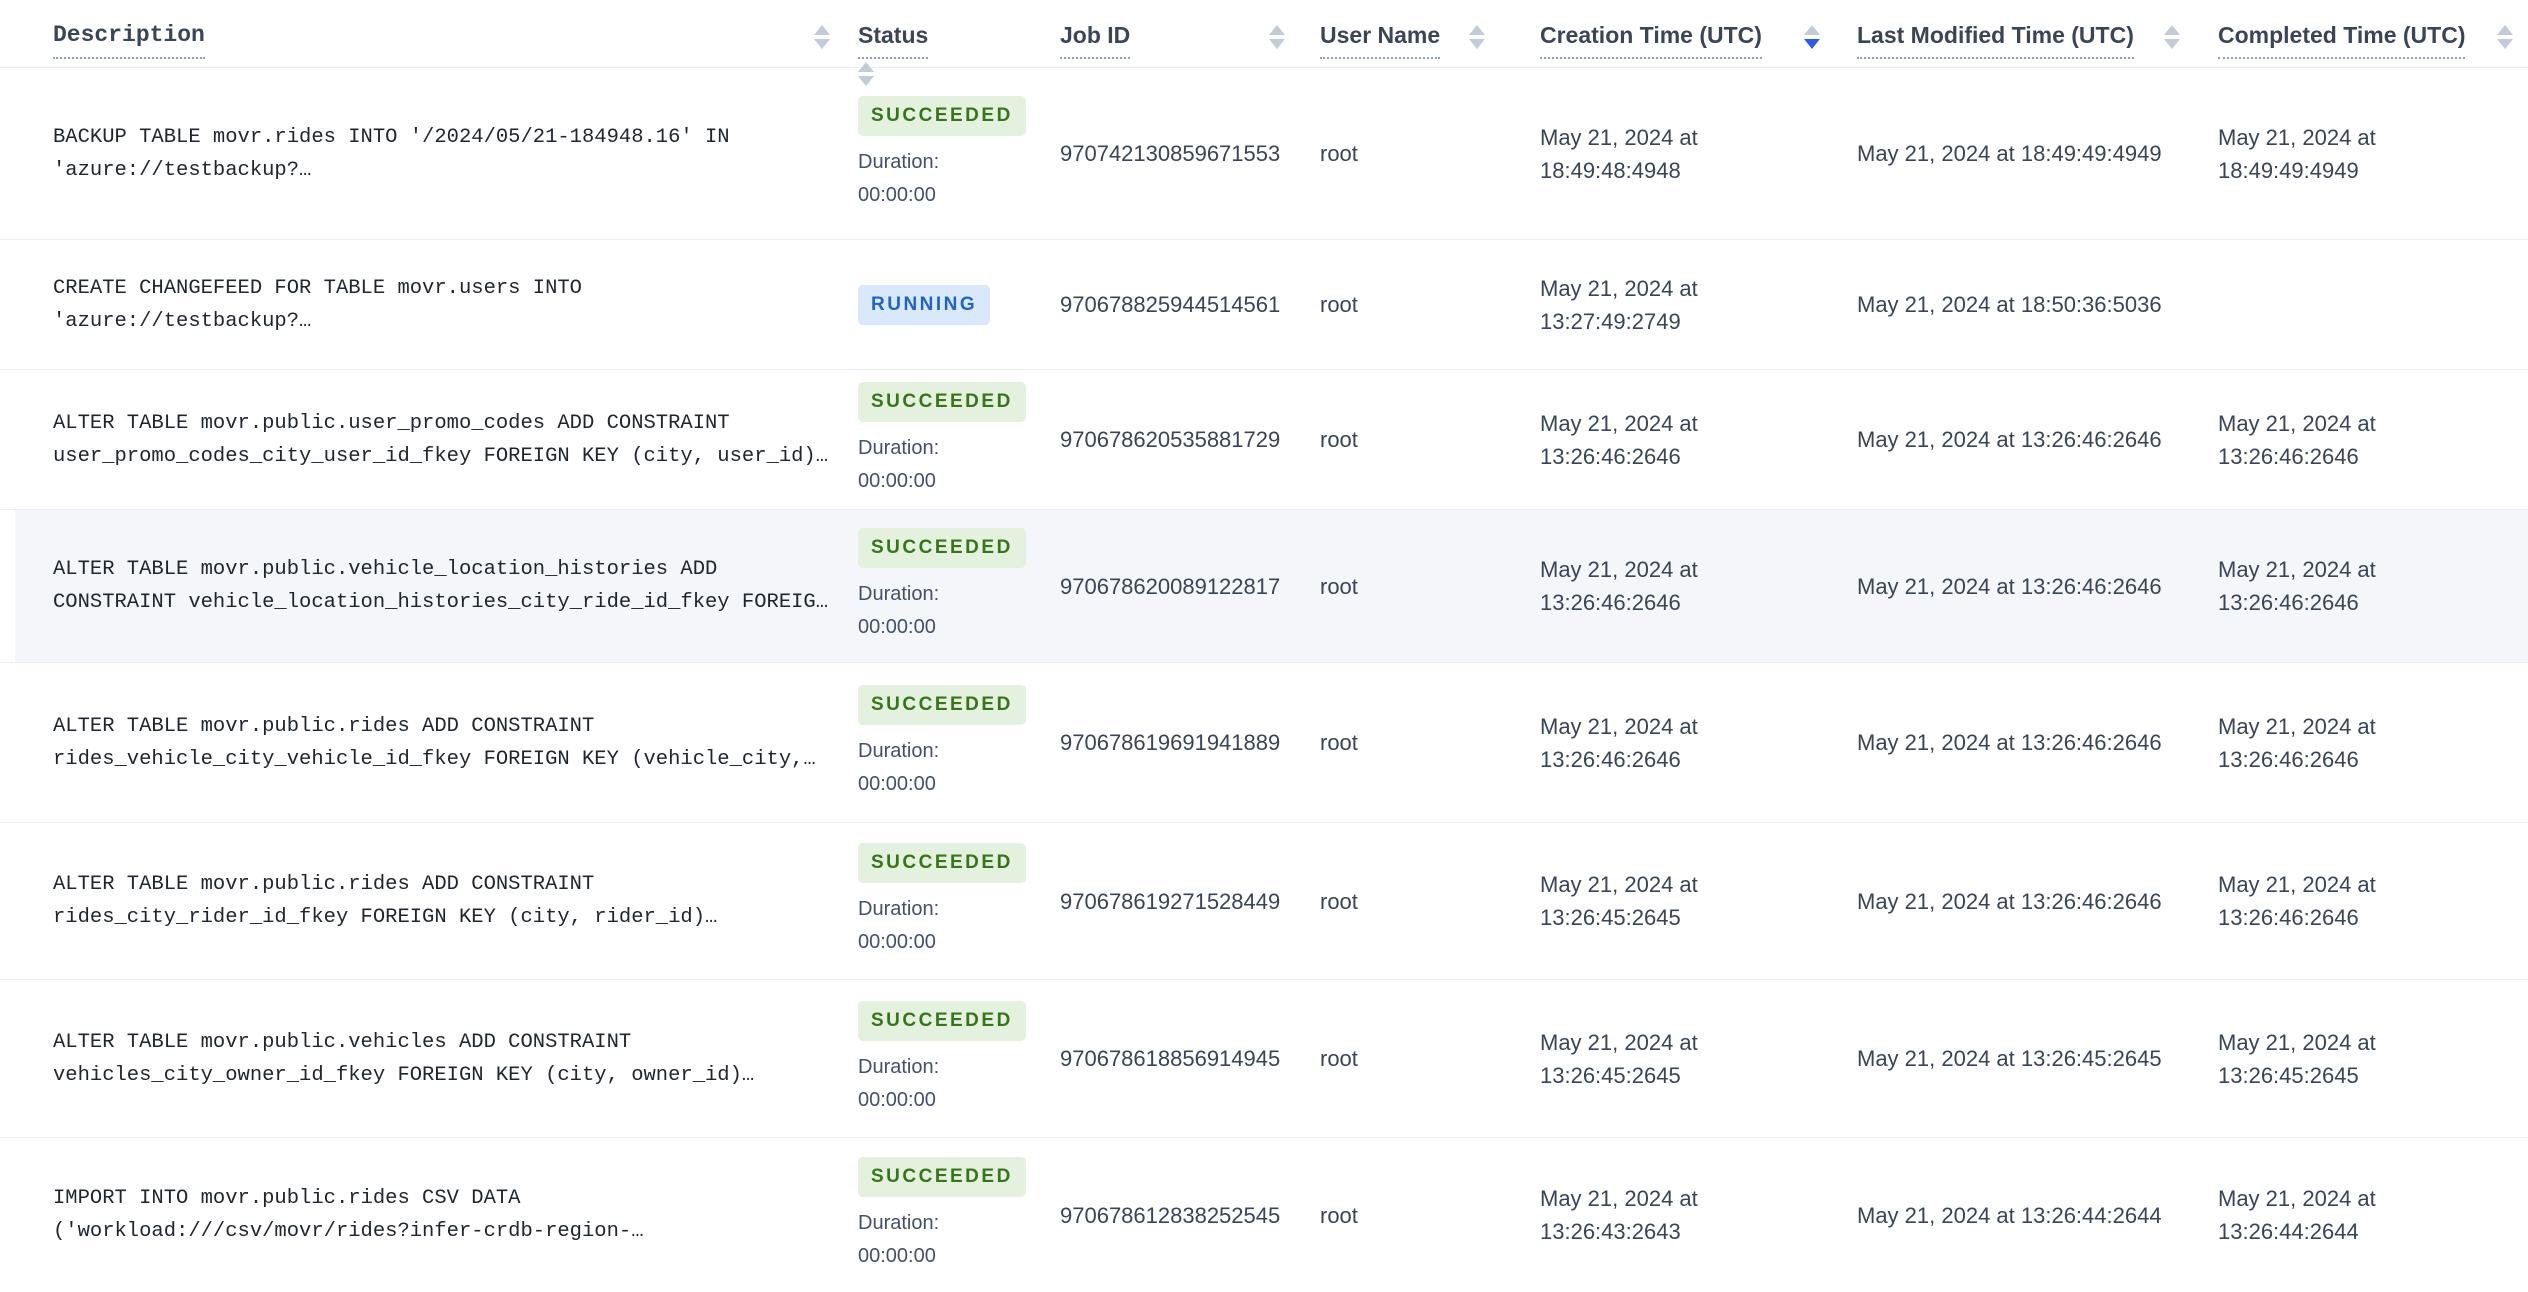 This screenshot has width=2528, height=1292. I want to click on column-label-creation-time: Creation Time (UTC), so click(1651, 40).